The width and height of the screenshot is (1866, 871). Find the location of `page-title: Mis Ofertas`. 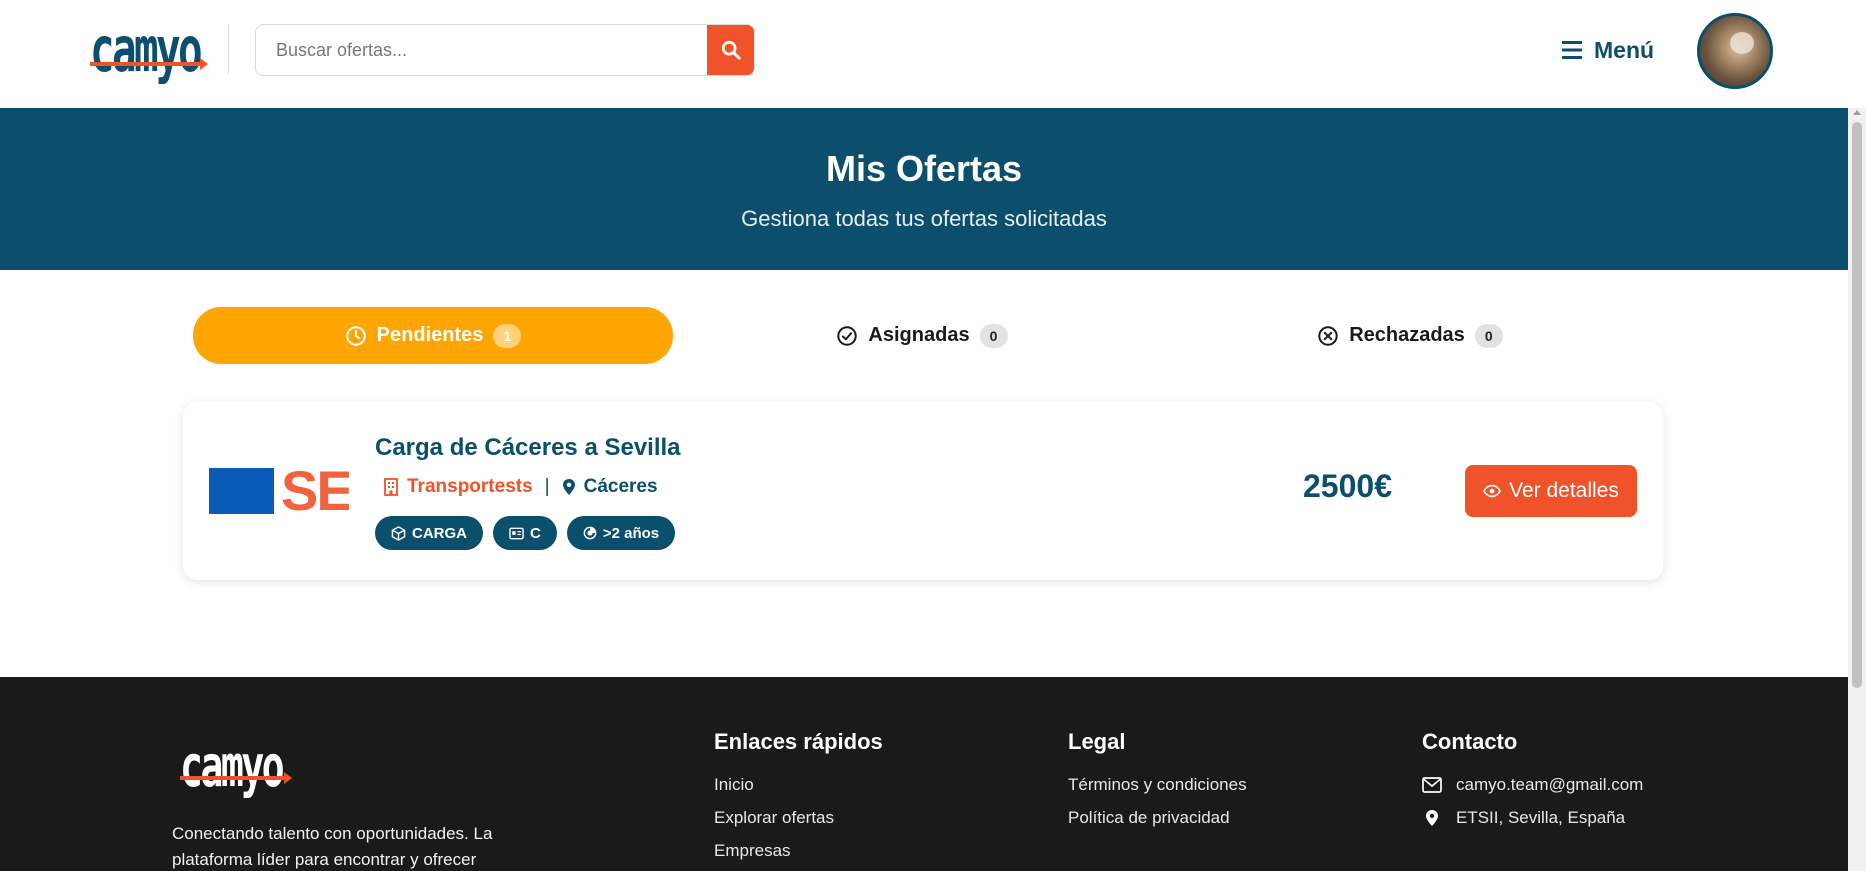

page-title: Mis Ofertas is located at coordinates (924, 168).